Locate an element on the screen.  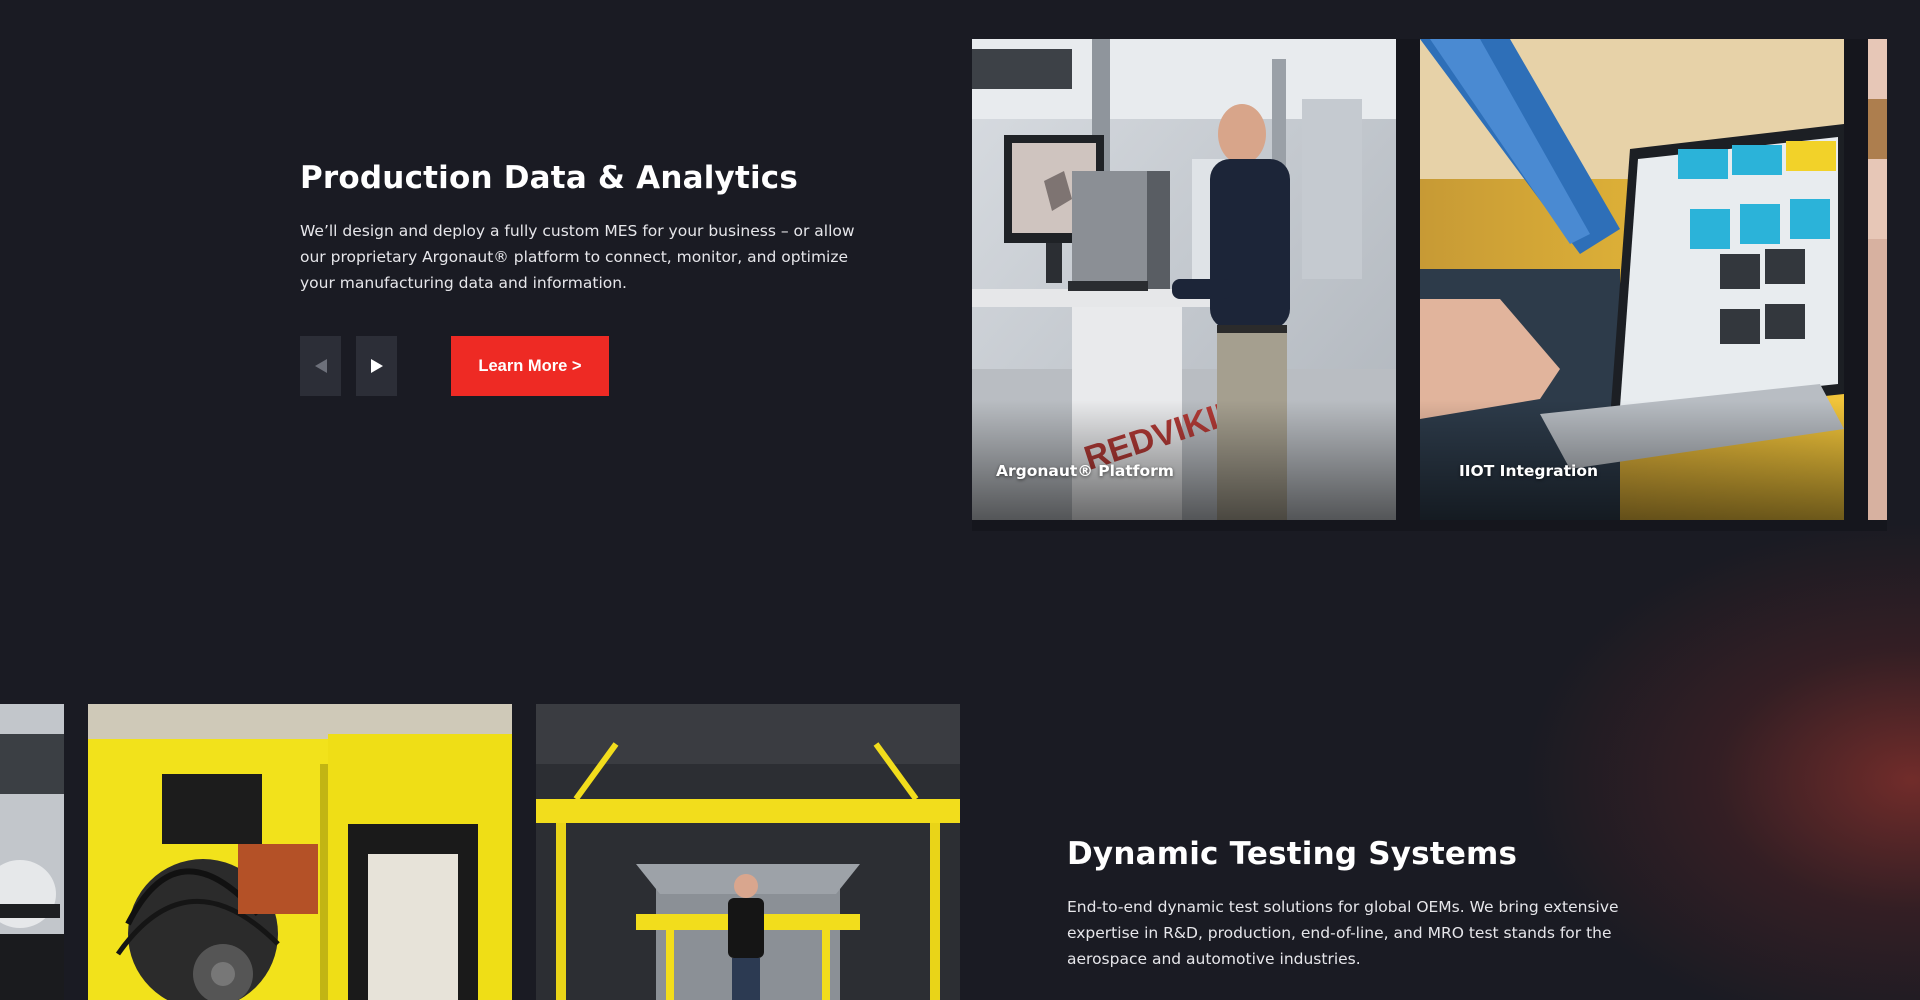
triangle-left-icon is located at coordinates (320, 366).